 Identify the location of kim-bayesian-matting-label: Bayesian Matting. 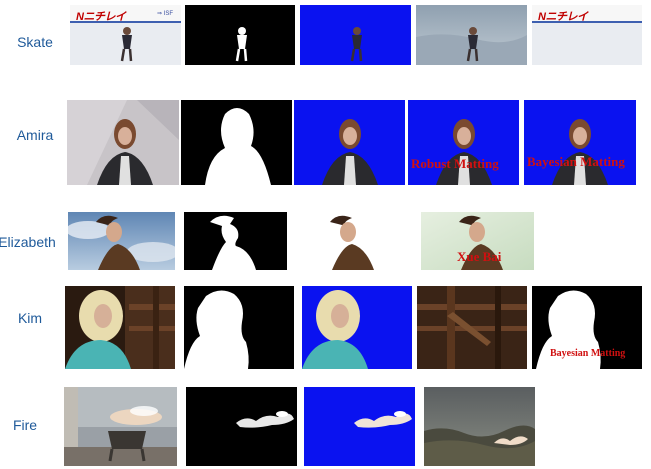
(588, 353).